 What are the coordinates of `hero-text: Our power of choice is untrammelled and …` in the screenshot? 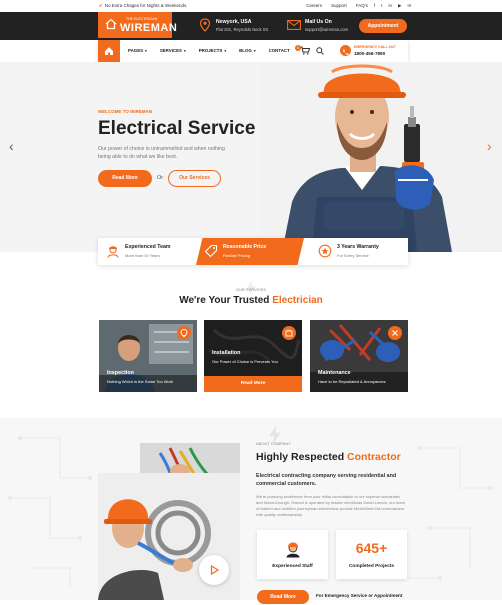 It's located at (161, 153).